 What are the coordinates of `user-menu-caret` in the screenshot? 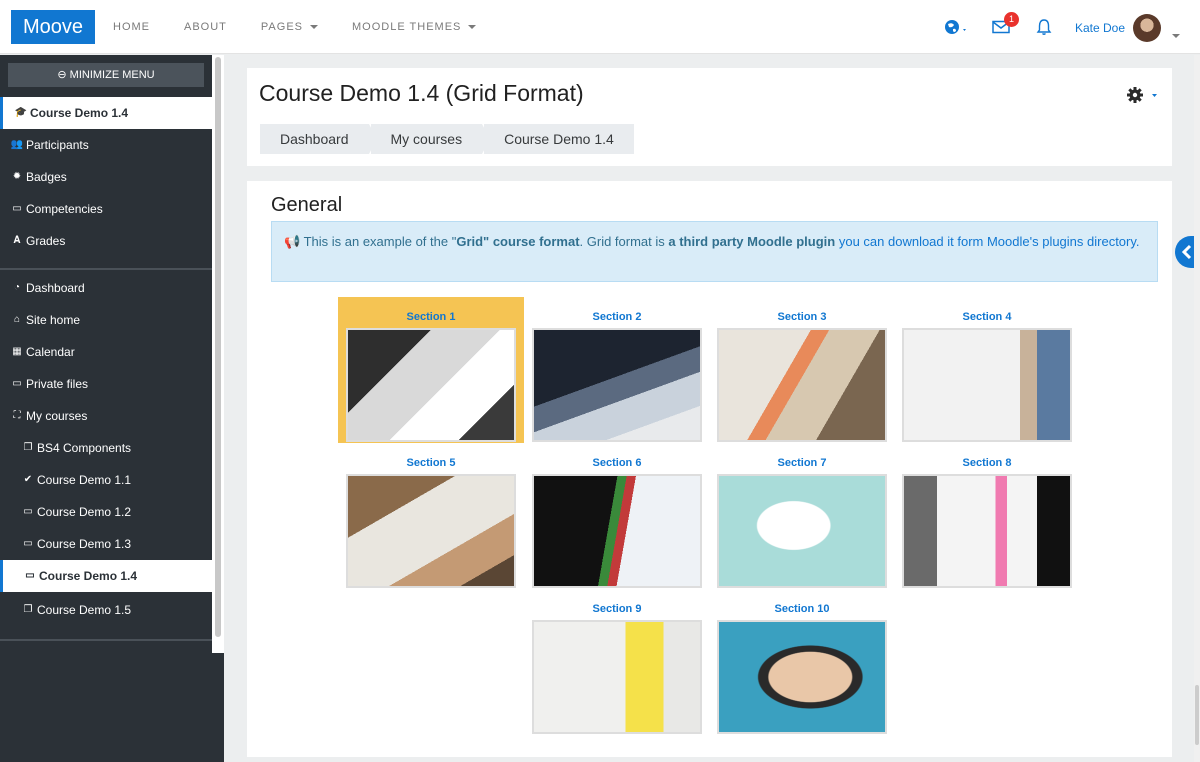 It's located at (1176, 34).